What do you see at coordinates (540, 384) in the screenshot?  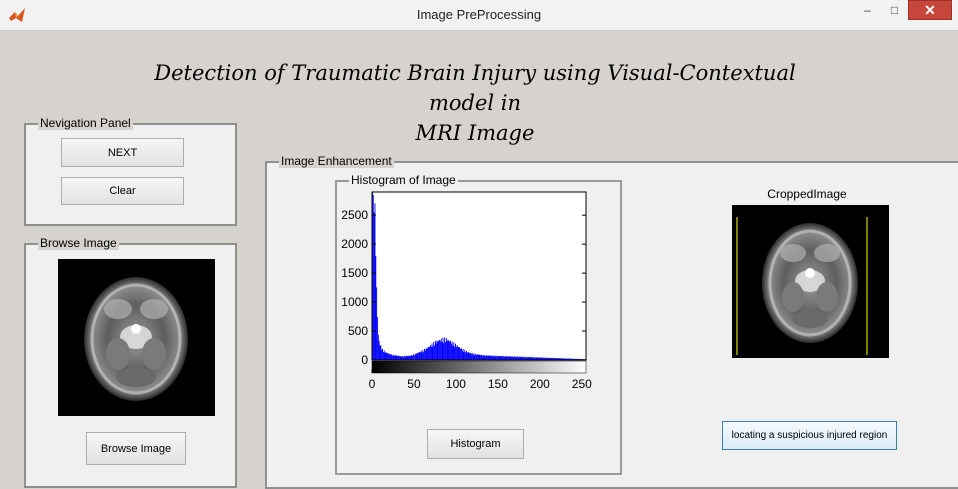 I see `x-tick-label: 200` at bounding box center [540, 384].